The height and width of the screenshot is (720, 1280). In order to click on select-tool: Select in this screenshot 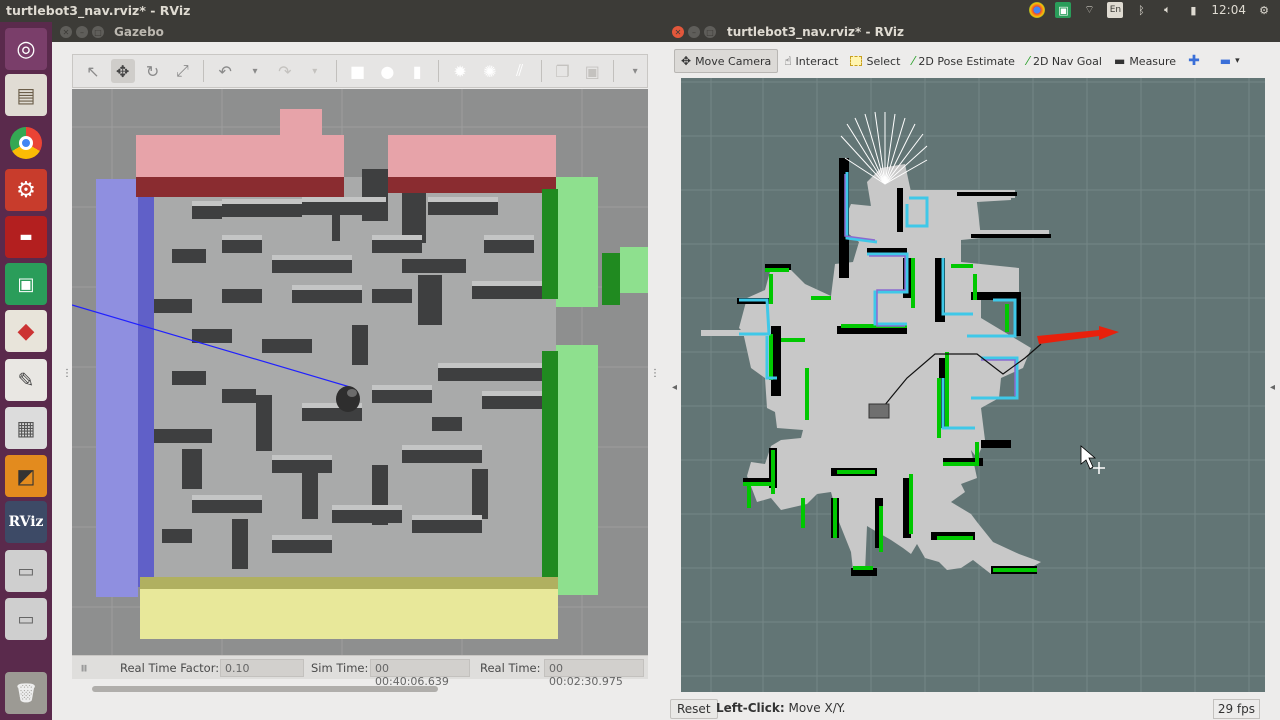, I will do `click(875, 61)`.